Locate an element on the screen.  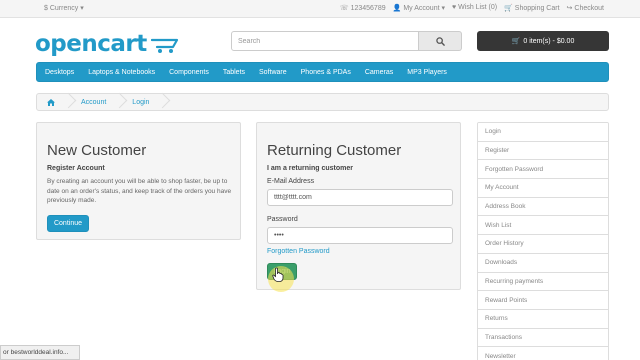
my-account-label: My Account is located at coordinates (421, 8).